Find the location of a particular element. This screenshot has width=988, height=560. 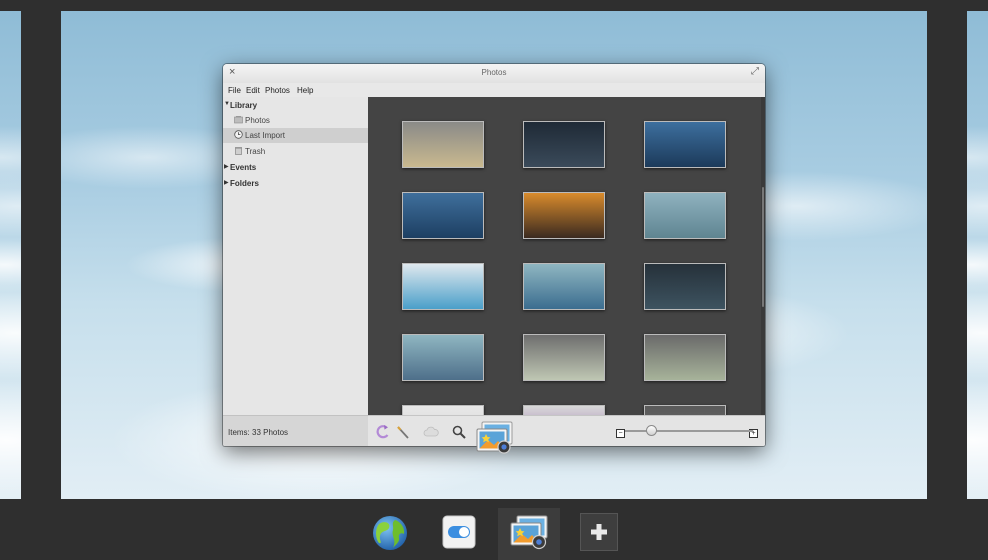

sidebar-item-label: Trash is located at coordinates (255, 151).